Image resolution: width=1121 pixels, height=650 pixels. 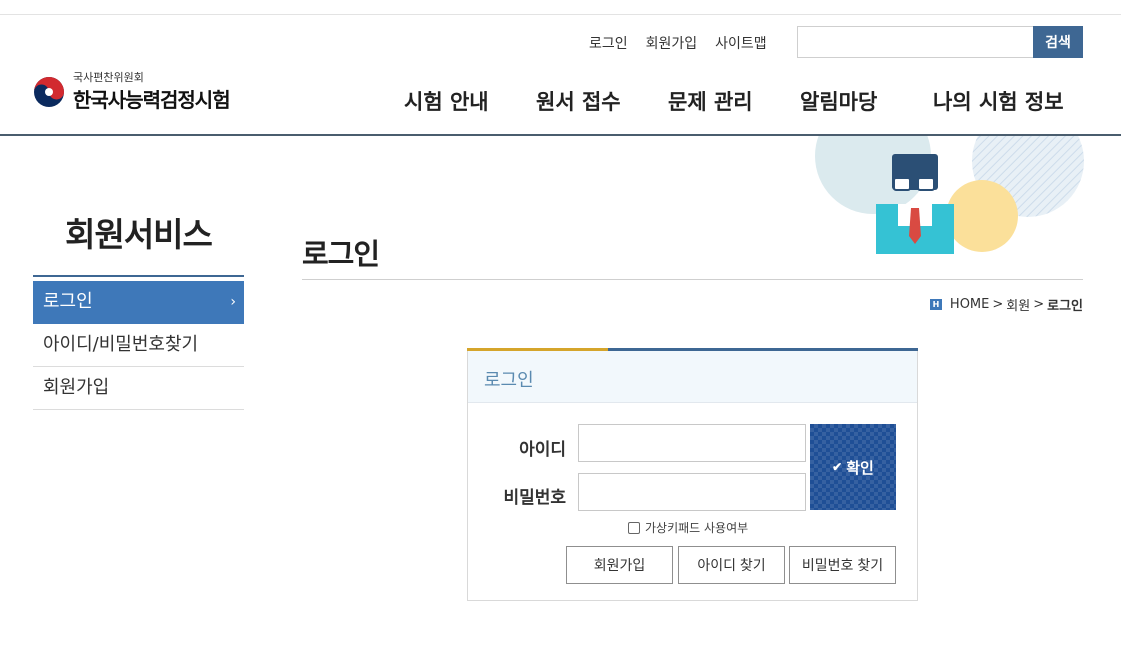 I want to click on breadcrumb-member: 회원, so click(x=1018, y=304).